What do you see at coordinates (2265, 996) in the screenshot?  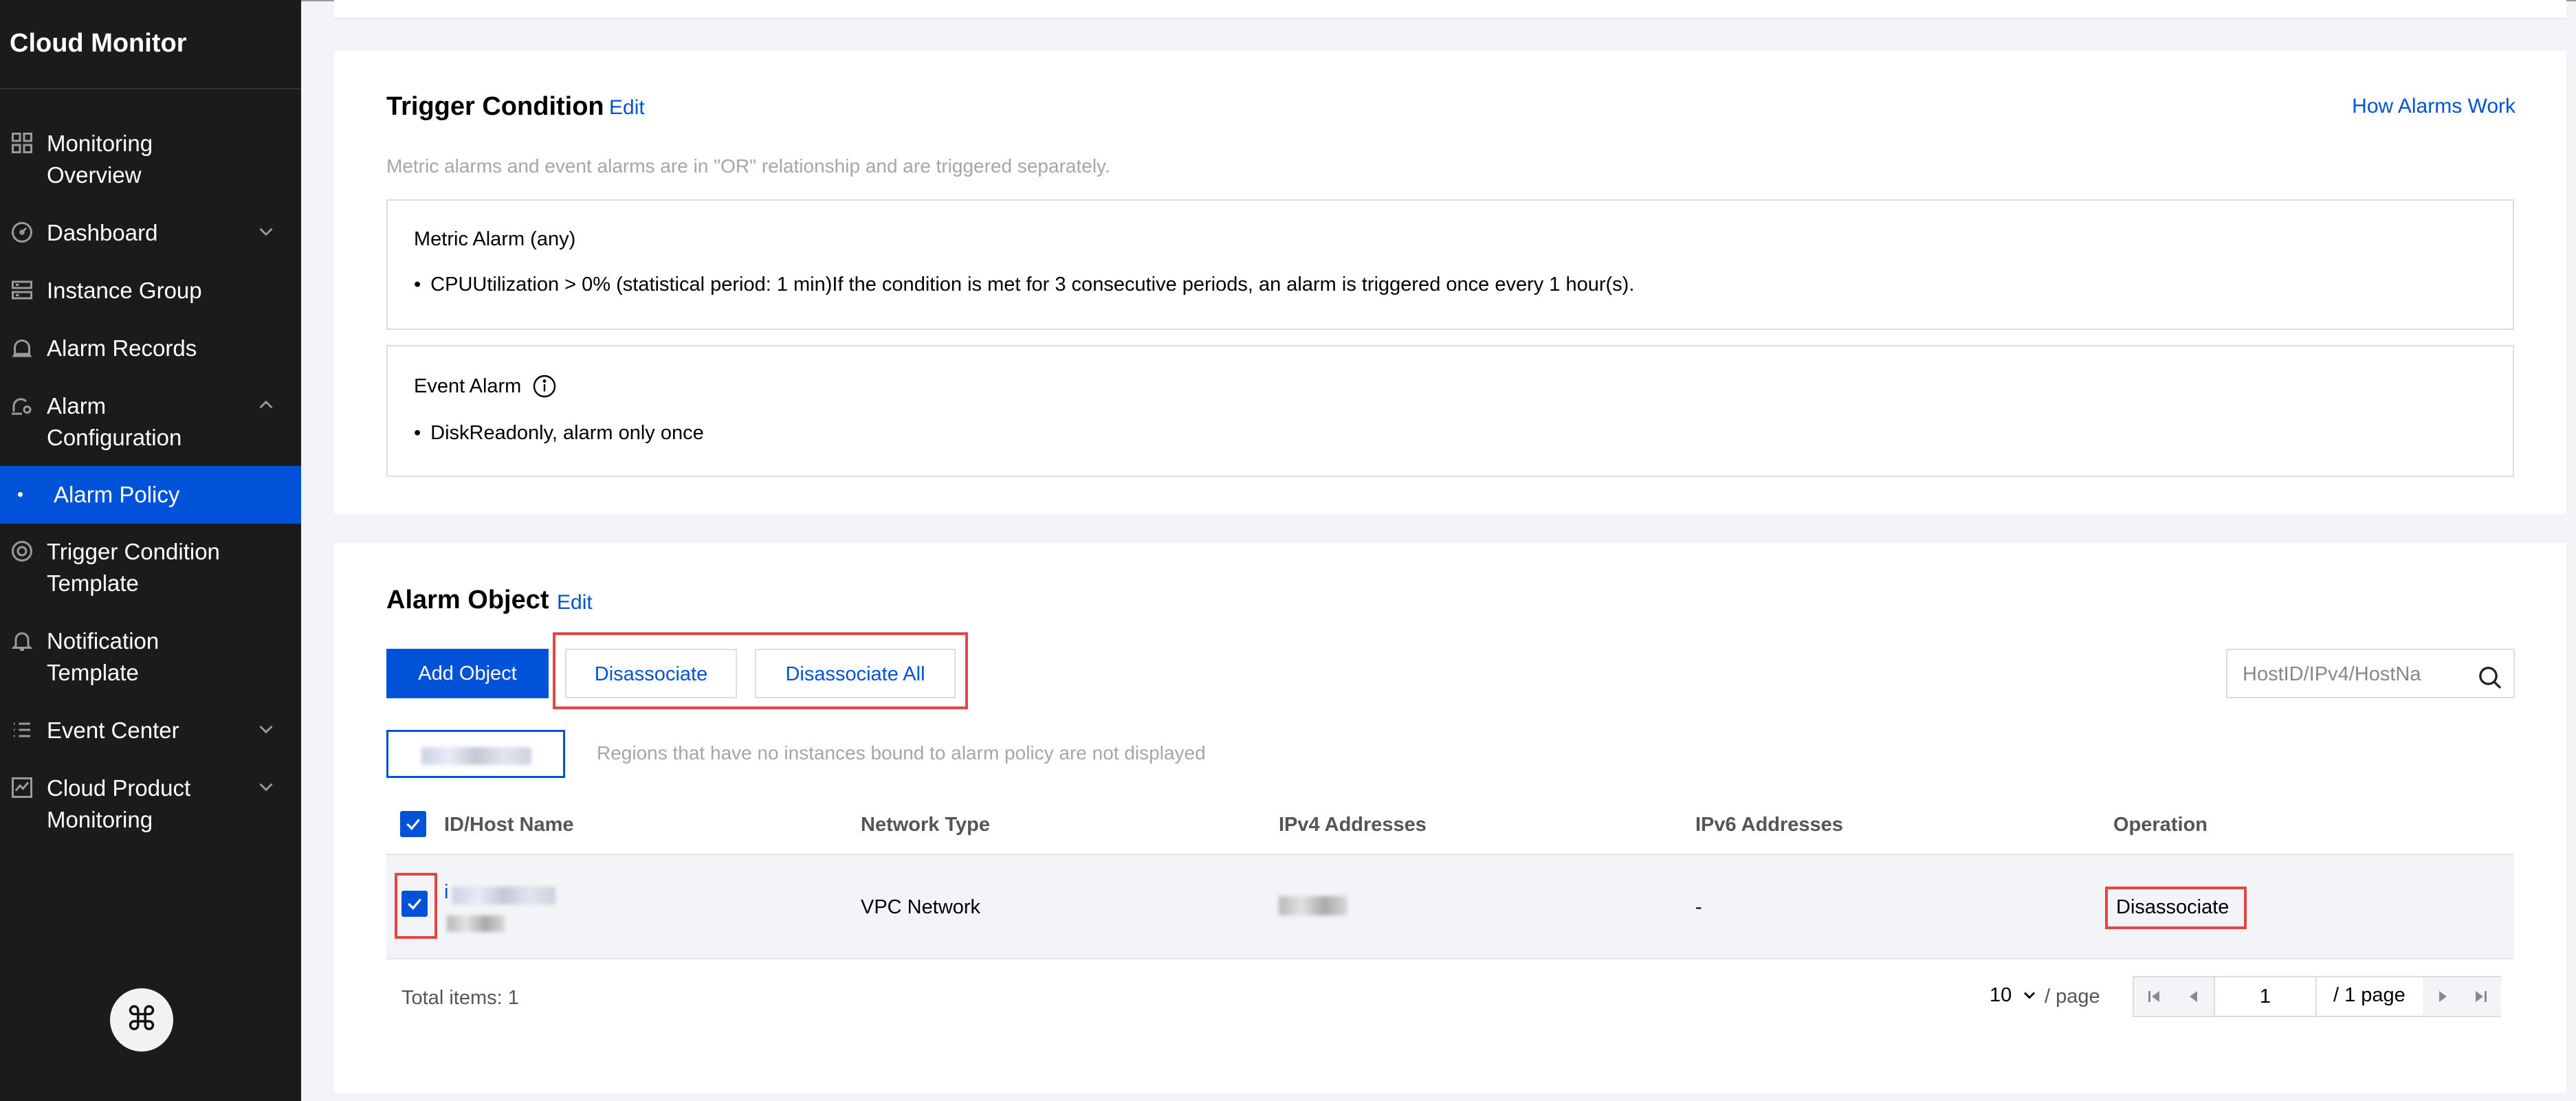 I see `page-number-input` at bounding box center [2265, 996].